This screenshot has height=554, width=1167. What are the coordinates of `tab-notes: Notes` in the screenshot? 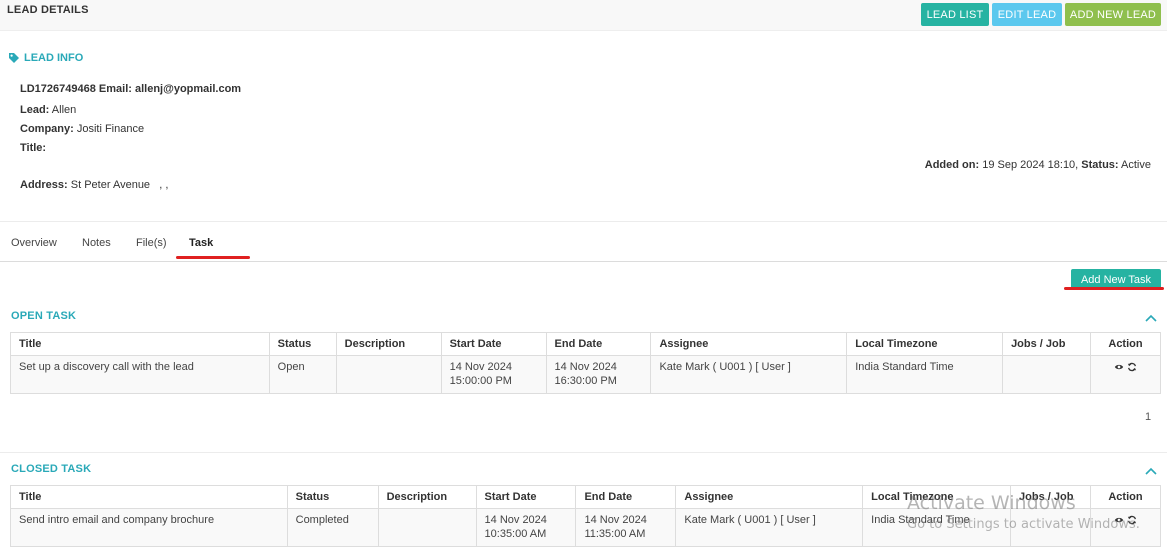 It's located at (96, 243).